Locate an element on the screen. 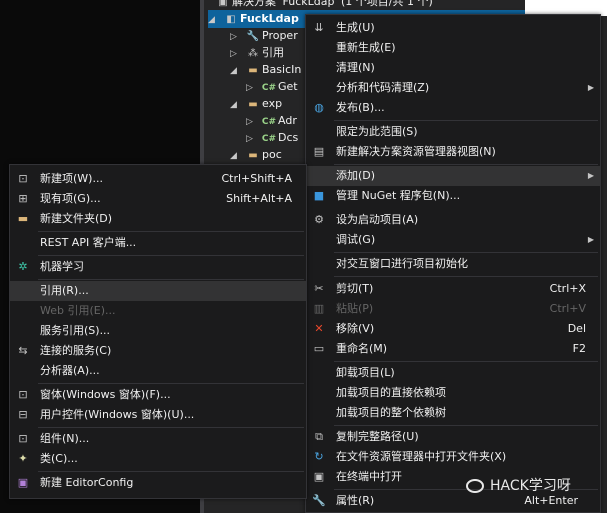  tree-item-references: ▷ ⁂ 引用 is located at coordinates (257, 53).